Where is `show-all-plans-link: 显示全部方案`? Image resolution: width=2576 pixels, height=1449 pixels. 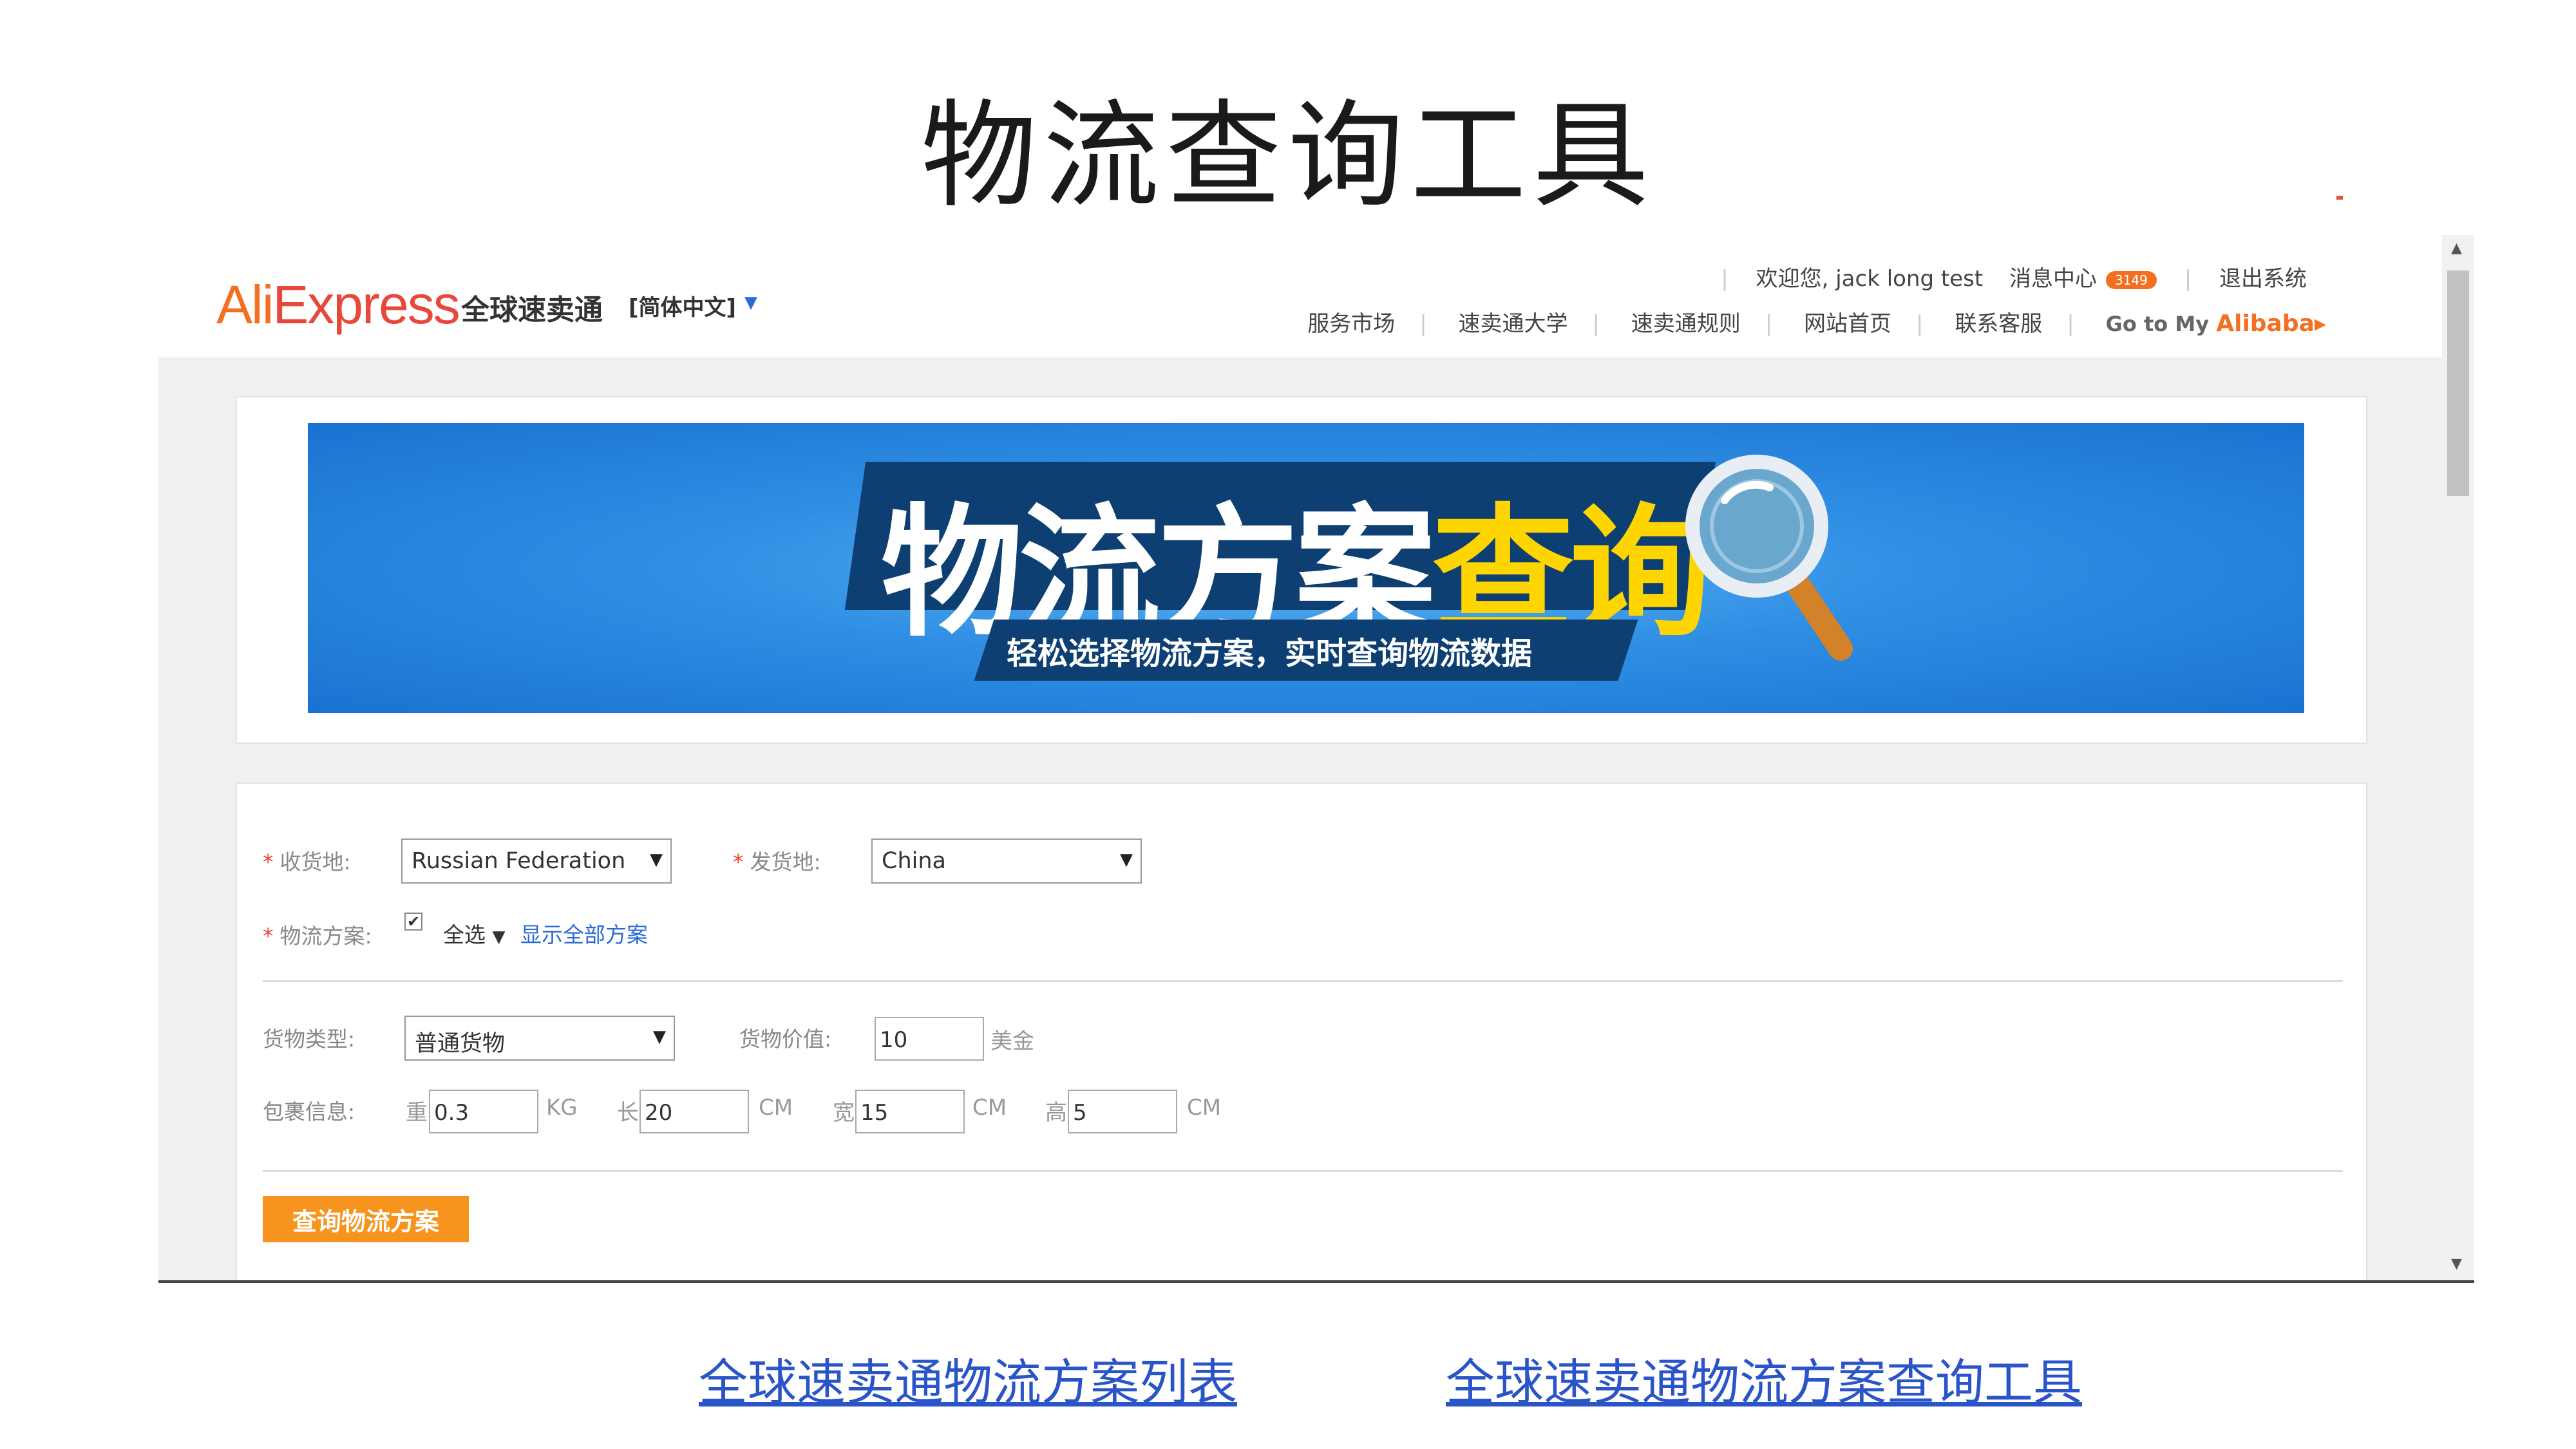
show-all-plans-link: 显示全部方案 is located at coordinates (584, 934).